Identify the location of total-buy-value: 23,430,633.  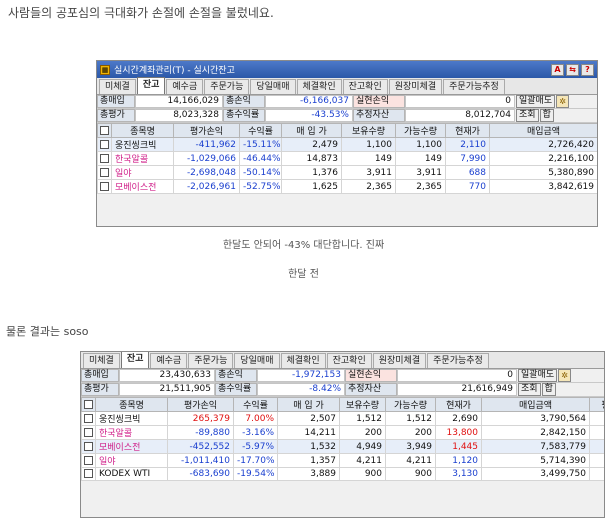
(167, 375).